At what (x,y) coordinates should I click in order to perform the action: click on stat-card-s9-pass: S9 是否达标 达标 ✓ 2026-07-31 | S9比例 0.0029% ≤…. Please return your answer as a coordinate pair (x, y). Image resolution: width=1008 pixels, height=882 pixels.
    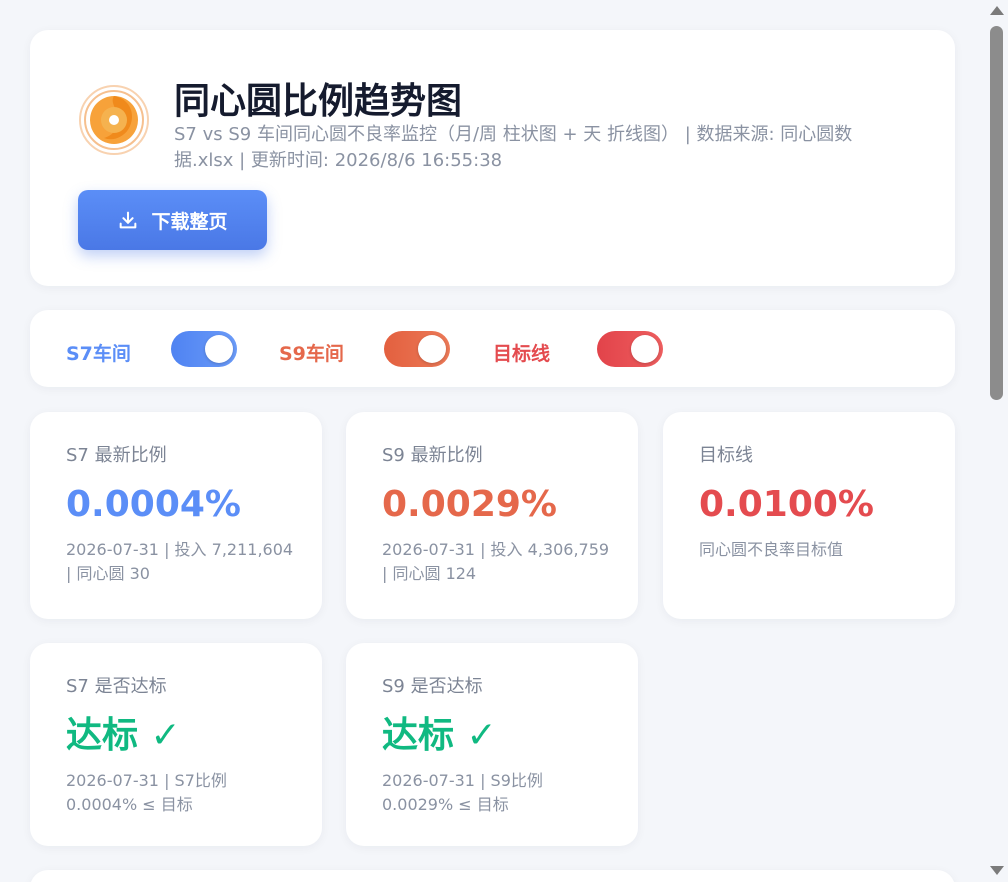
    Looking at the image, I should click on (492, 744).